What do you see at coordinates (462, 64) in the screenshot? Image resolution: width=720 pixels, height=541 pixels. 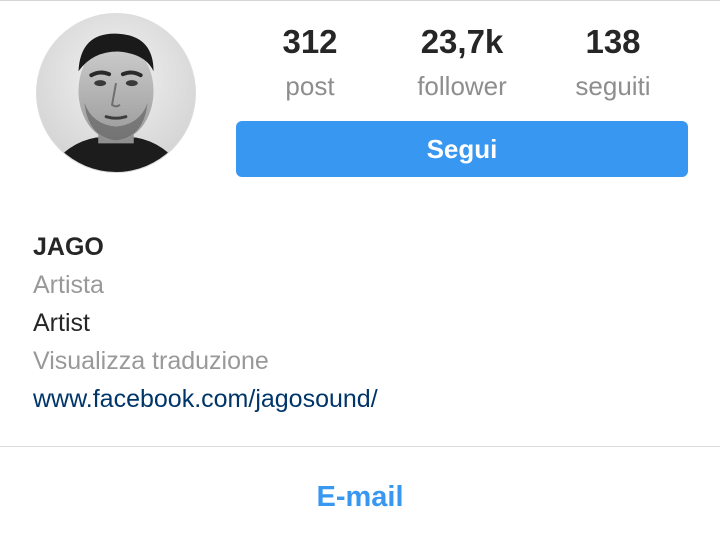 I see `stat-followers: 23,7k follower` at bounding box center [462, 64].